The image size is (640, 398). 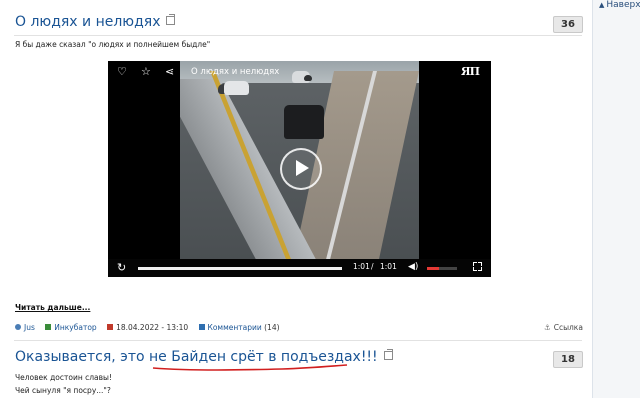 I want to click on video-title: О людях и нелюдях, so click(x=235, y=72).